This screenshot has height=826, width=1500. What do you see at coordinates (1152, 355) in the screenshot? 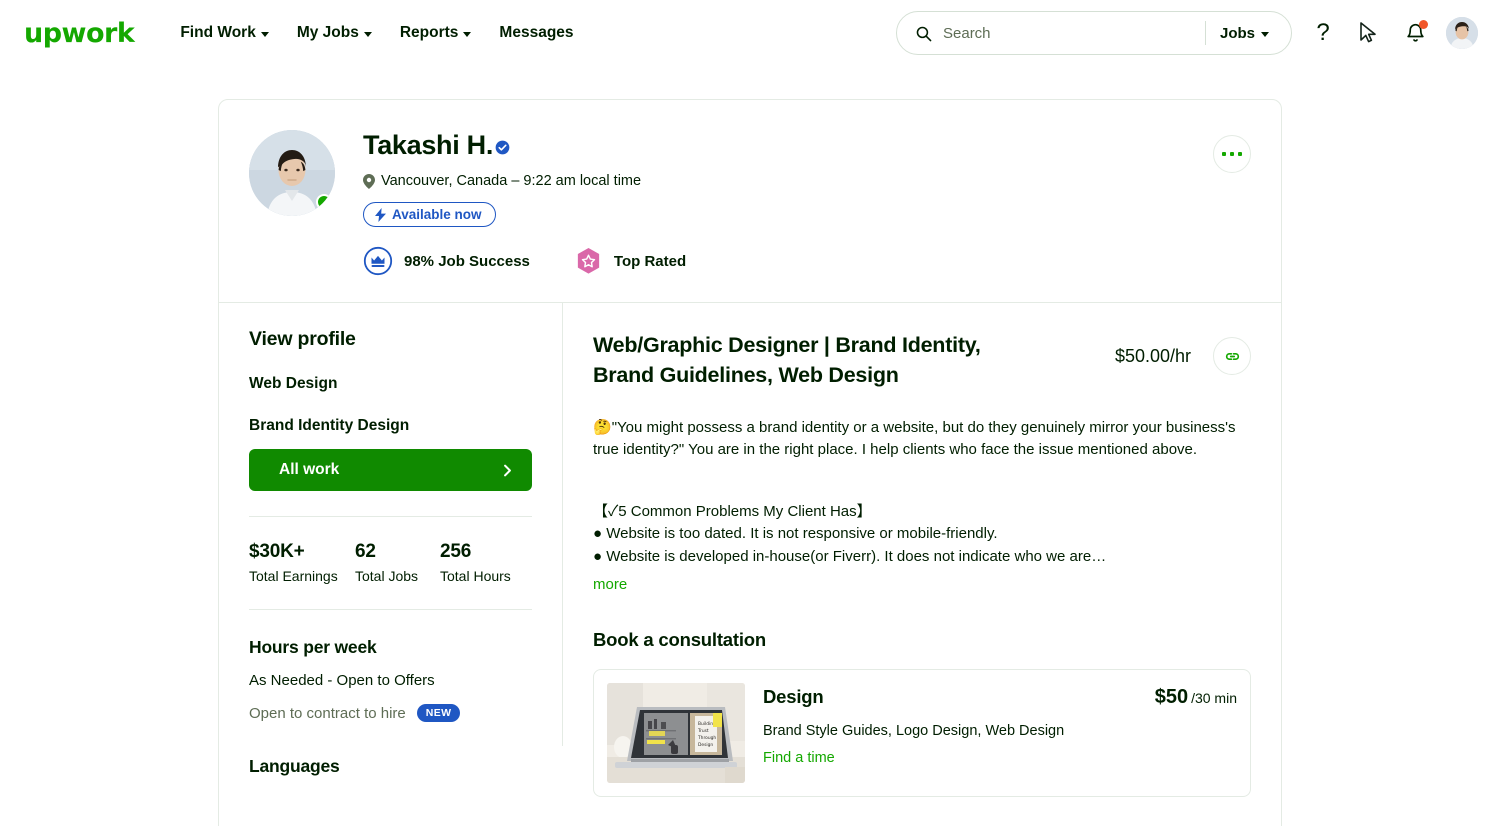
I see `hourly-rate: $50.00/hr` at bounding box center [1152, 355].